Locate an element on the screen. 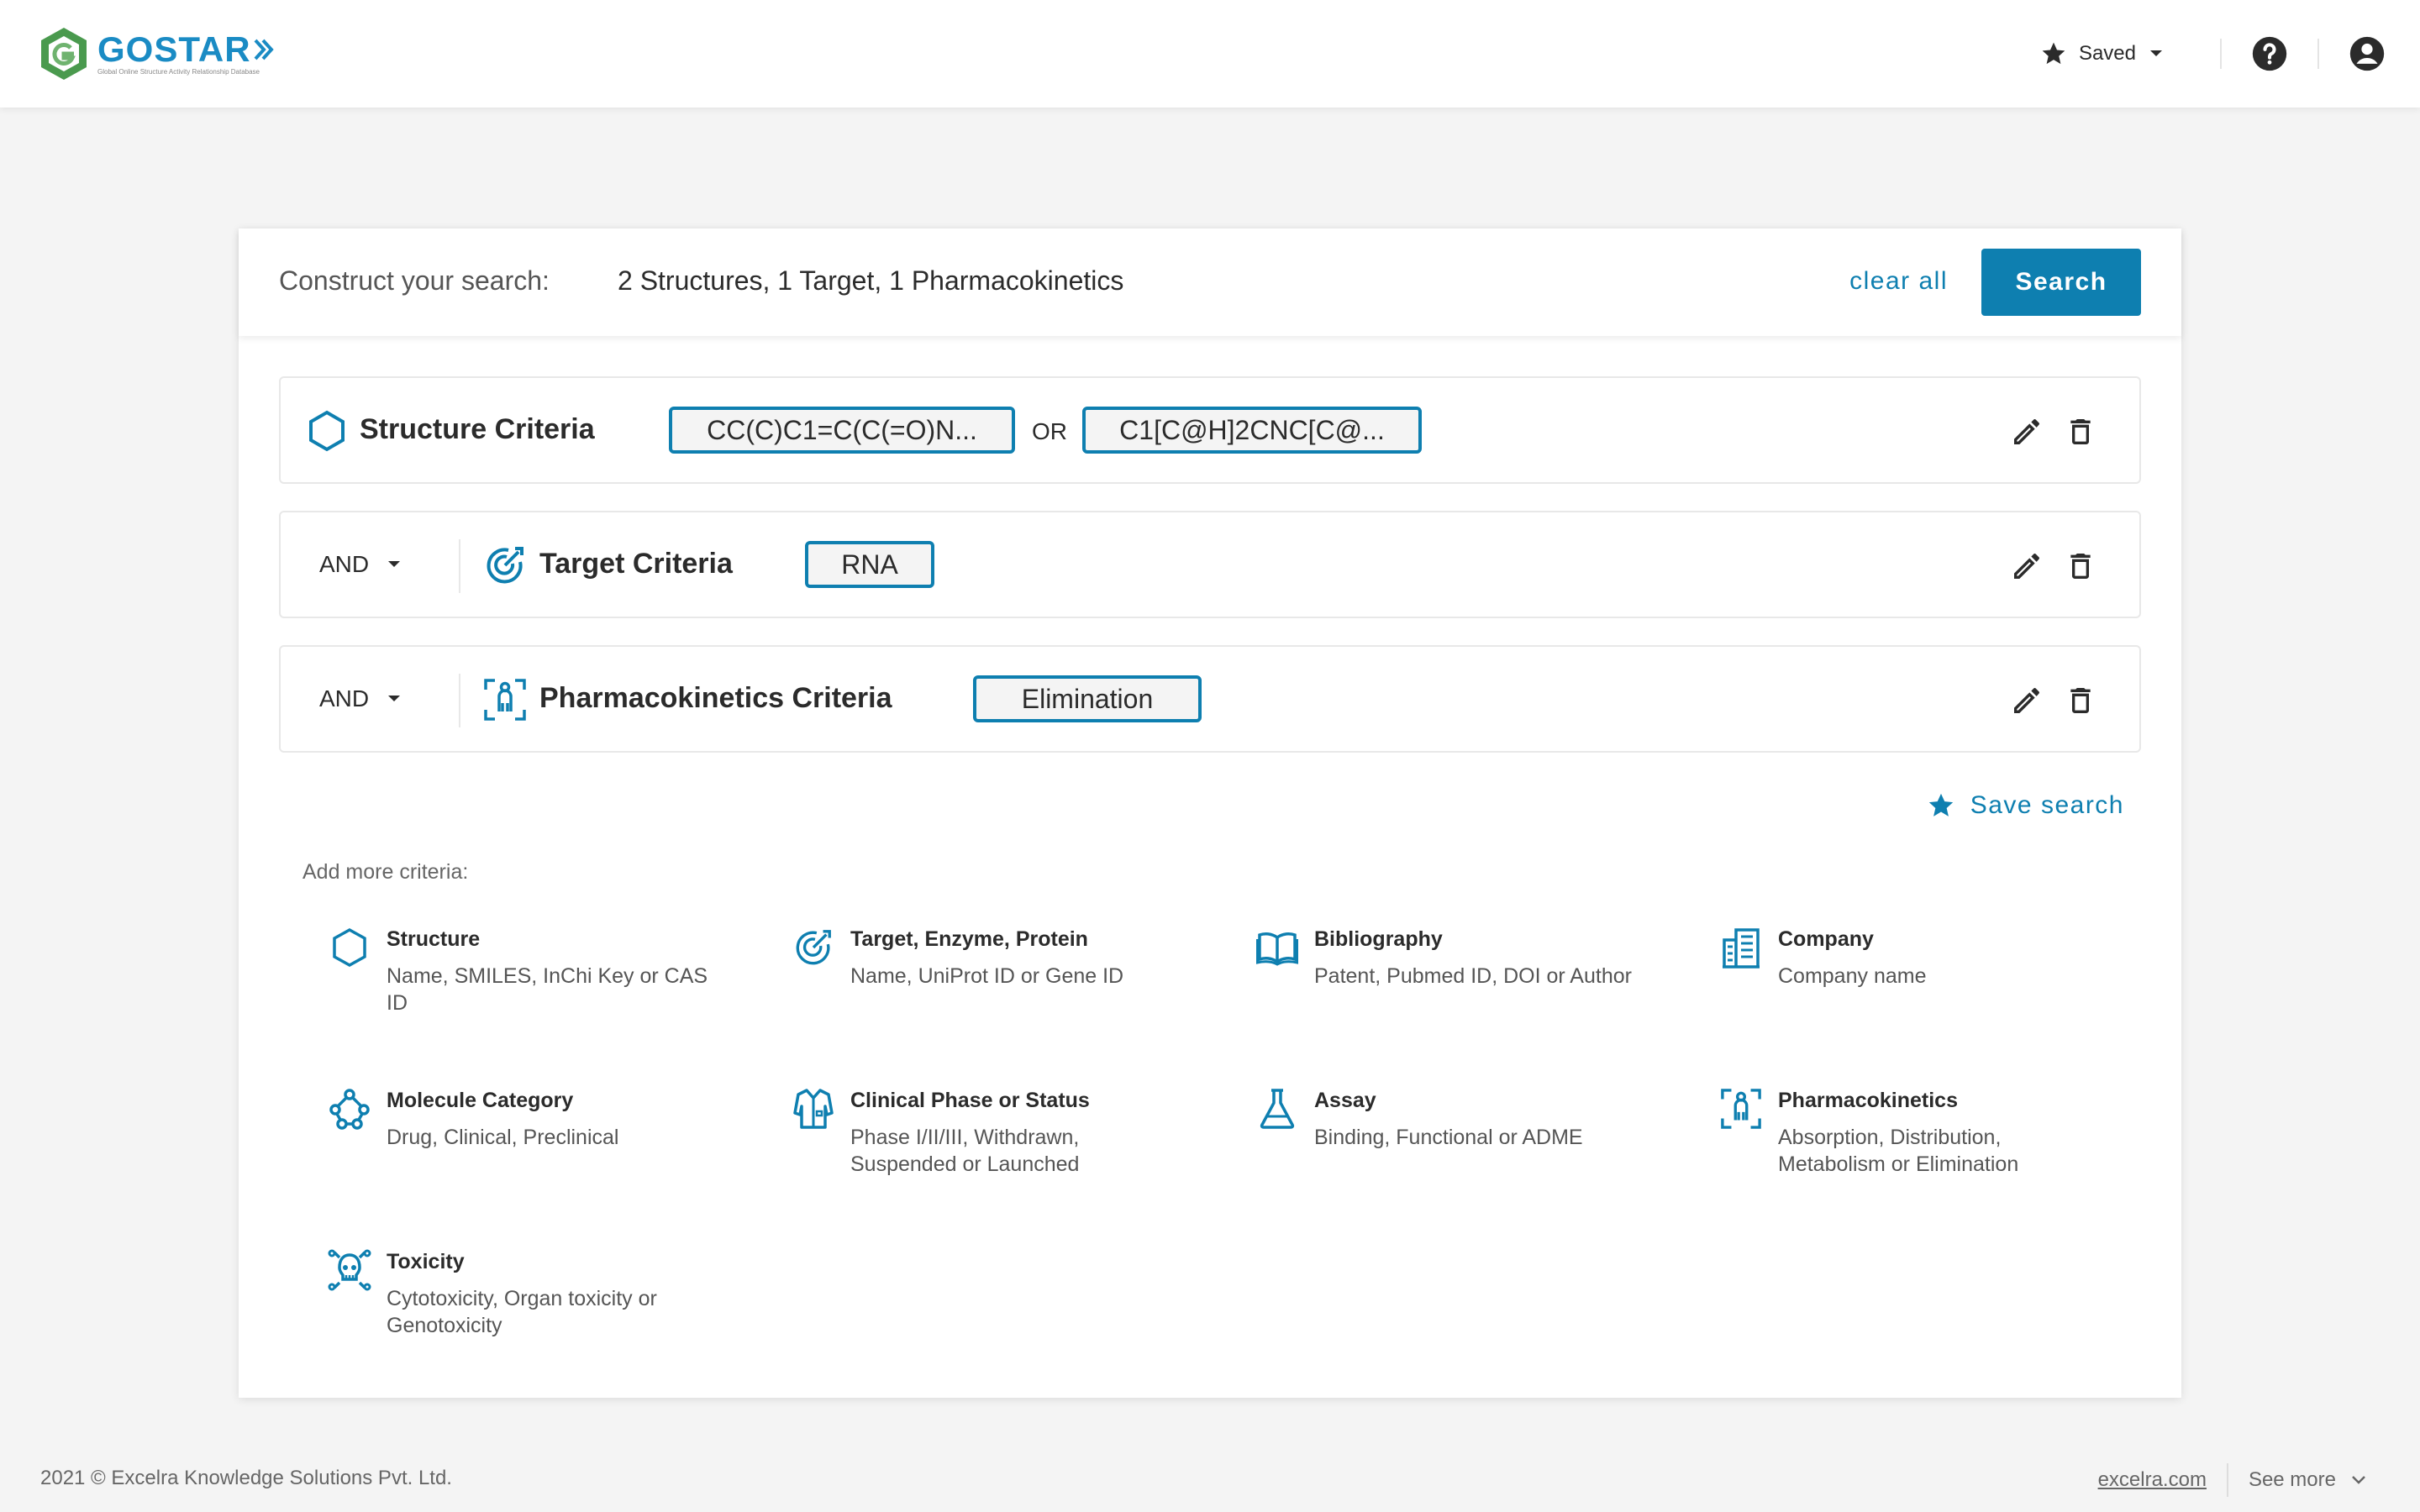 This screenshot has height=1512, width=2420. criteria-chip: RNA is located at coordinates (870, 564).